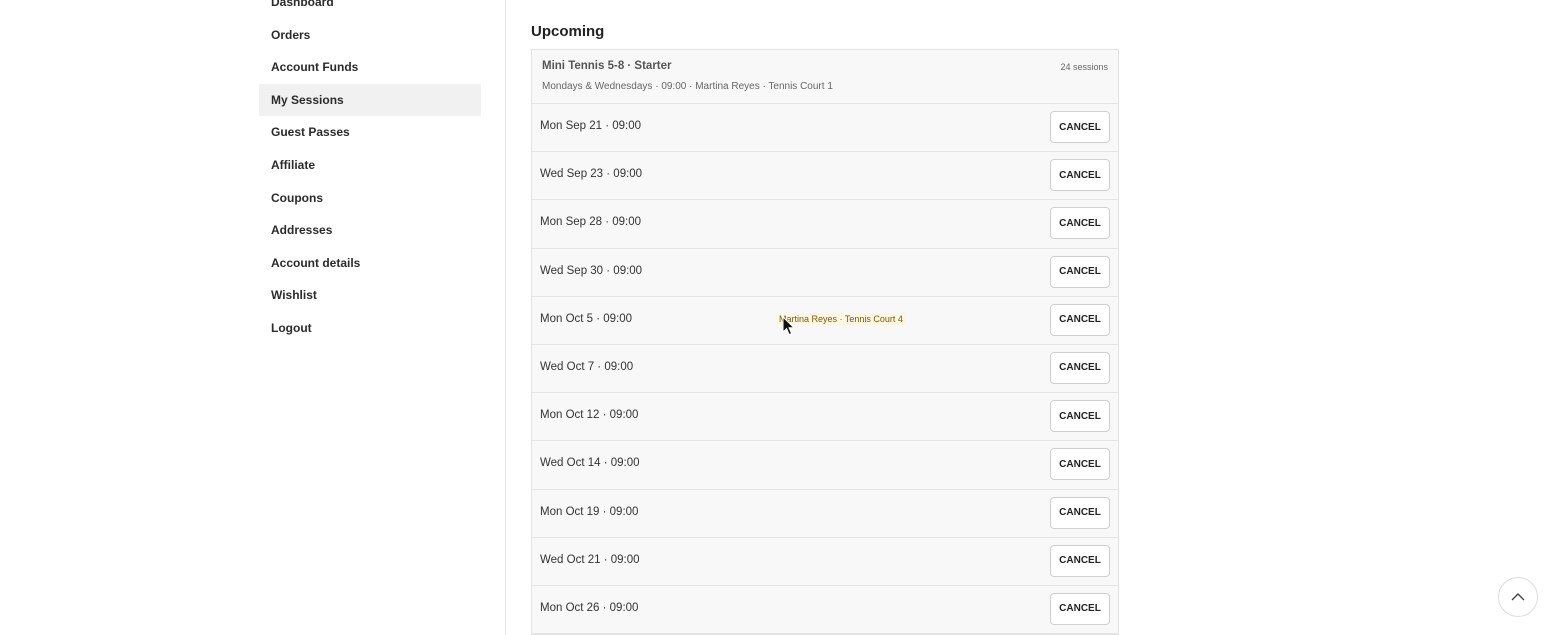  What do you see at coordinates (607, 66) in the screenshot?
I see `course-name: Mini Tennis 5-8 · Starter` at bounding box center [607, 66].